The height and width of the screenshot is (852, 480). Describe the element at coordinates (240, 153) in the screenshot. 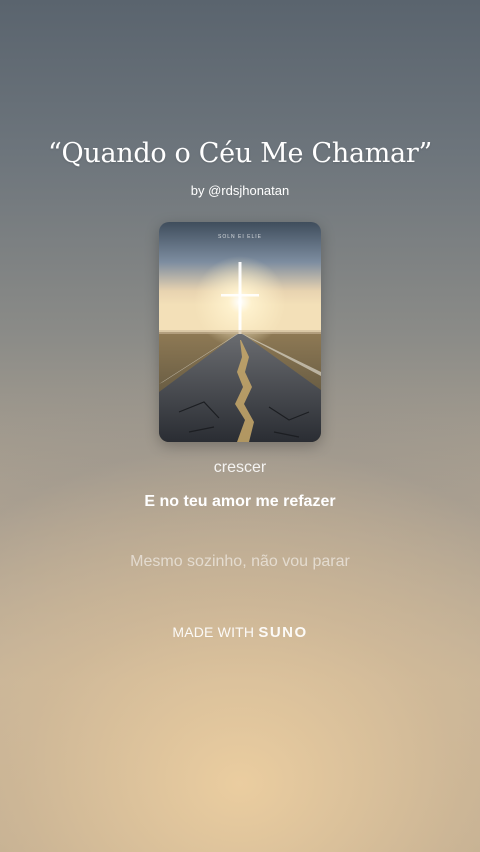

I see `song-title: “Quando o Céu Me Chamar”` at that location.